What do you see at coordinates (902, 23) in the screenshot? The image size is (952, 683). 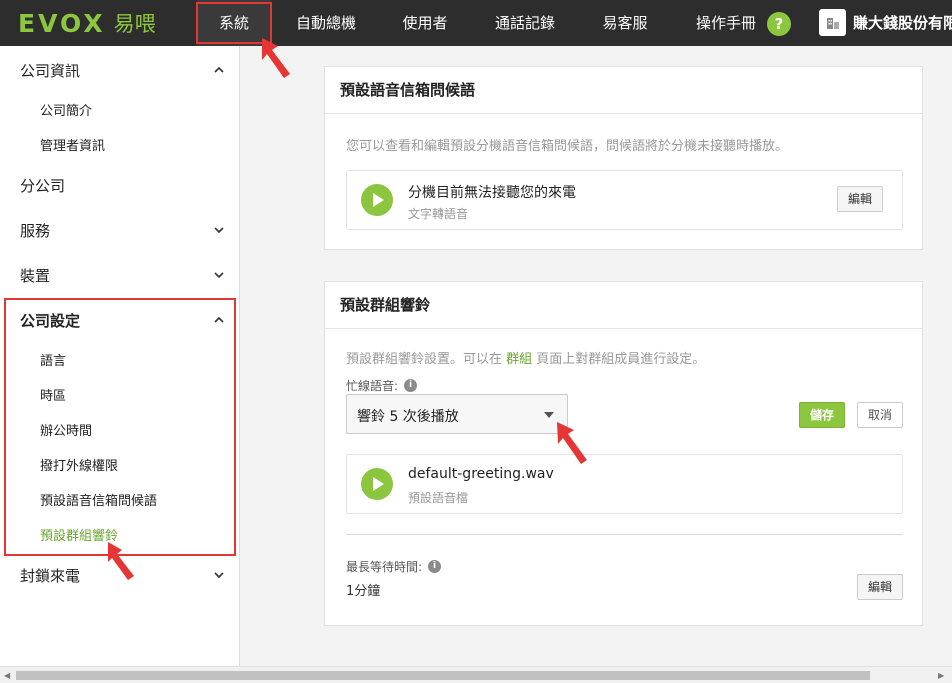 I see `company-name: 賺大錢股份有限公司` at bounding box center [902, 23].